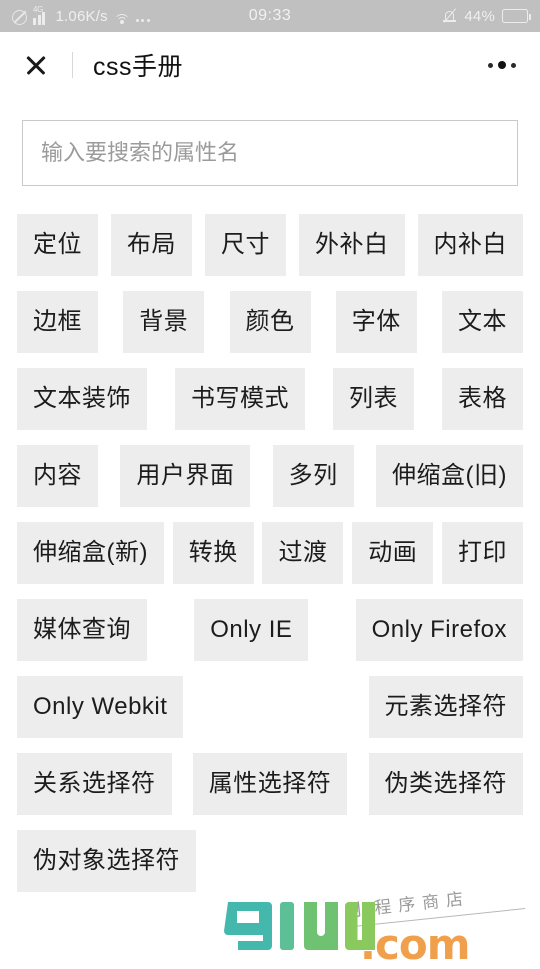 Image resolution: width=540 pixels, height=969 pixels. I want to click on category-tag-row: 内容用户界面多列伸缩盒(旧), so click(270, 476).